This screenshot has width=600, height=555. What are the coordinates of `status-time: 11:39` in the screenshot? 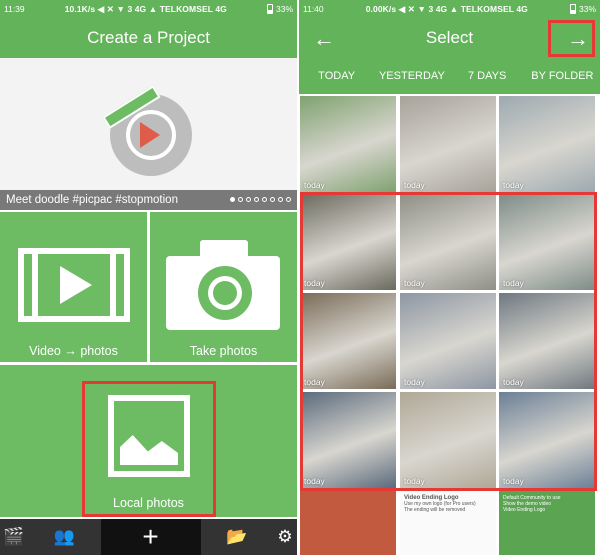 It's located at (14, 9).